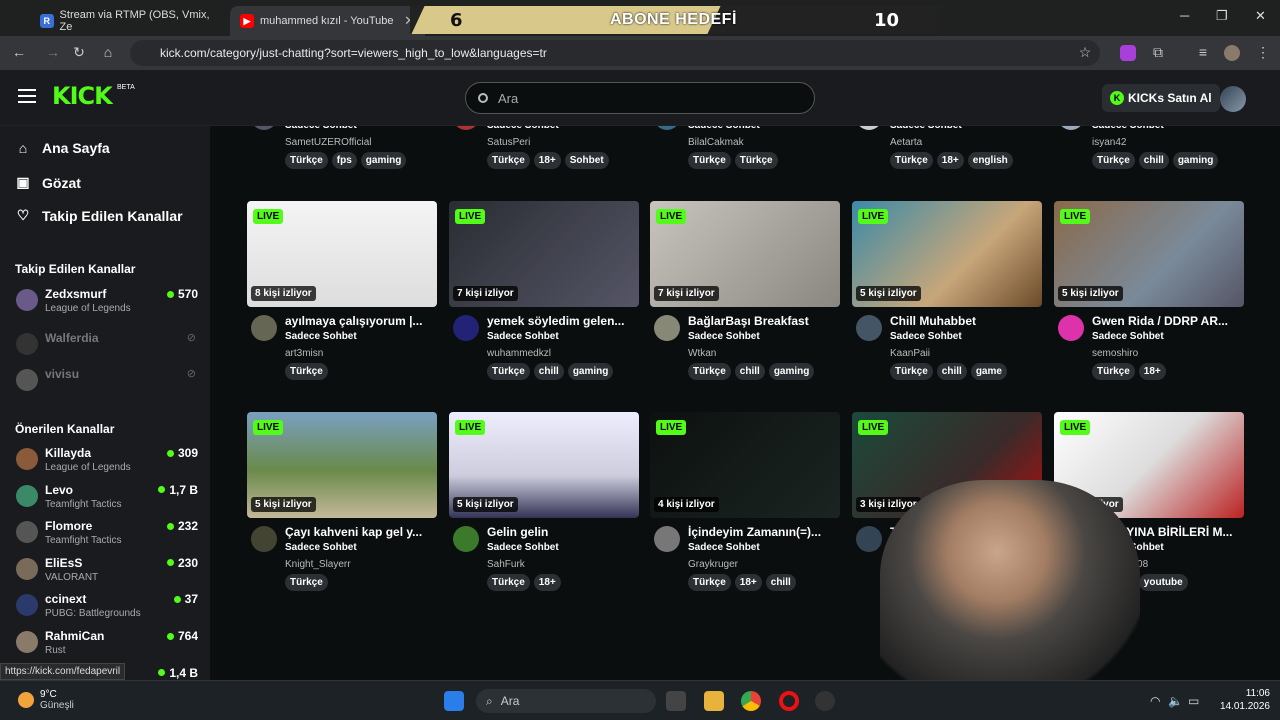 The image size is (1280, 720). I want to click on wifi-icon: ◠, so click(1155, 701).